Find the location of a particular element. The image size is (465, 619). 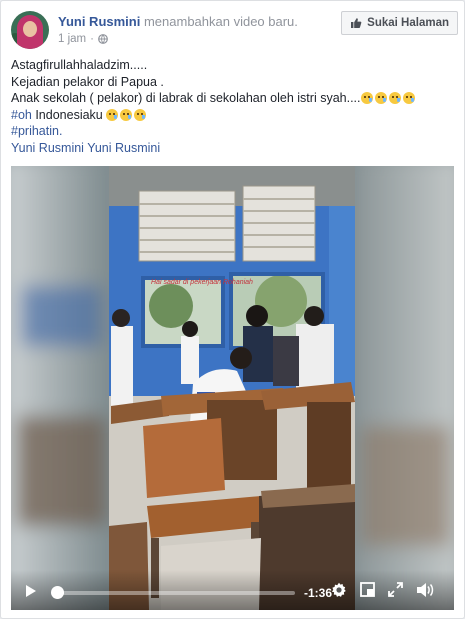

post-header: Yuni Rusmini menambahkan video baru. is located at coordinates (178, 21).